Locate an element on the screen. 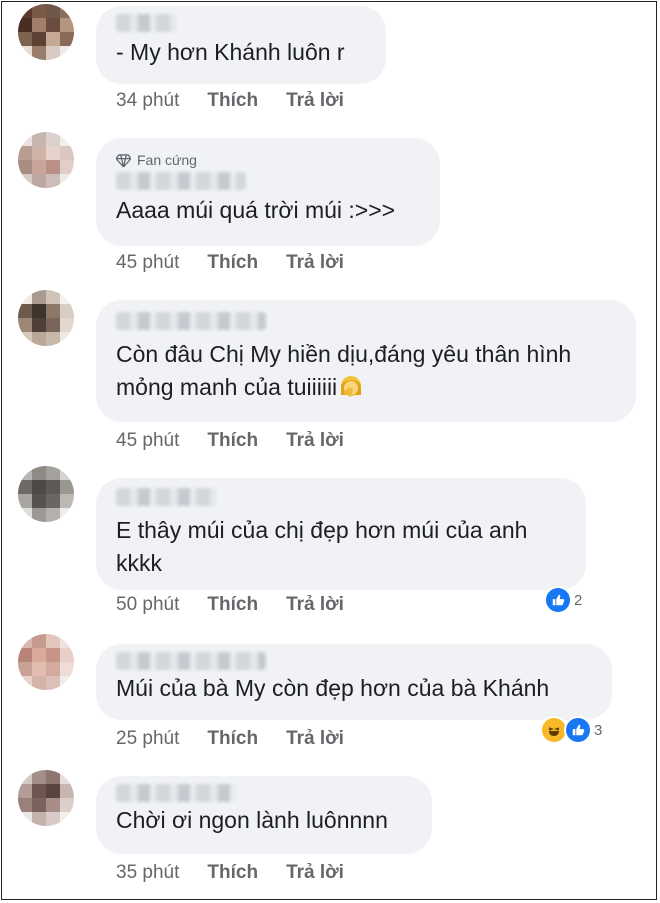  reaction-summary: 3 is located at coordinates (571, 730).